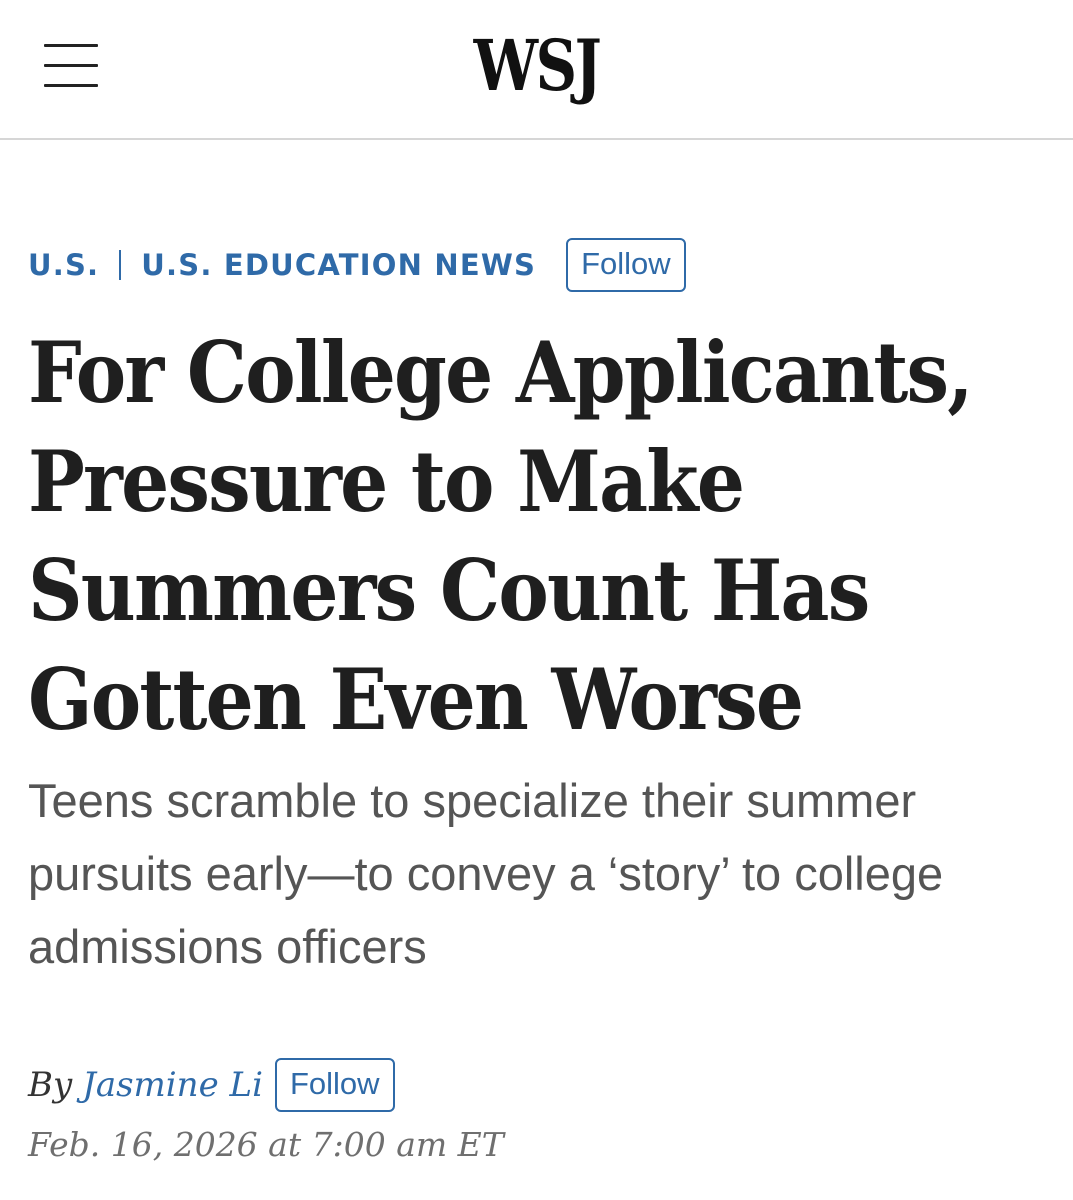 The image size is (1073, 1200). Describe the element at coordinates (416, 699) in the screenshot. I see `headline-line: Gotten Even Worse` at that location.